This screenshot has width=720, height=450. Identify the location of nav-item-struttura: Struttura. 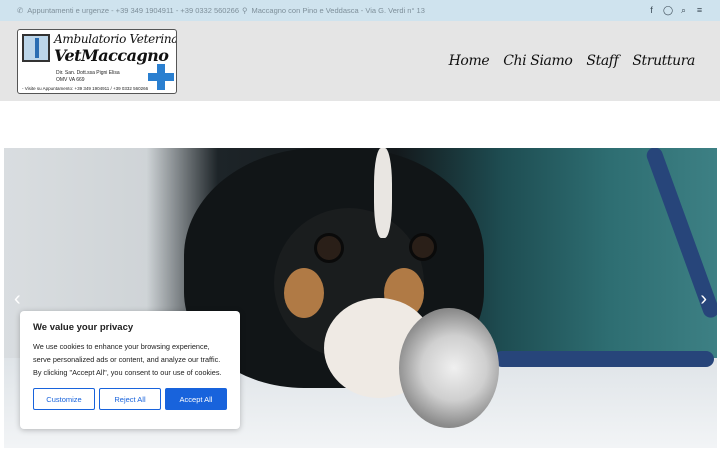
(663, 61).